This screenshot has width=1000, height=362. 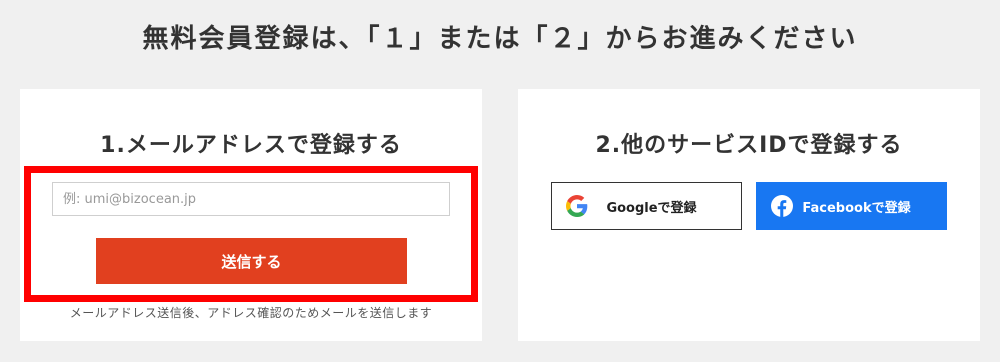 What do you see at coordinates (500, 39) in the screenshot?
I see `page-title: 無料会員登録は、「１」または「２」からお進みください` at bounding box center [500, 39].